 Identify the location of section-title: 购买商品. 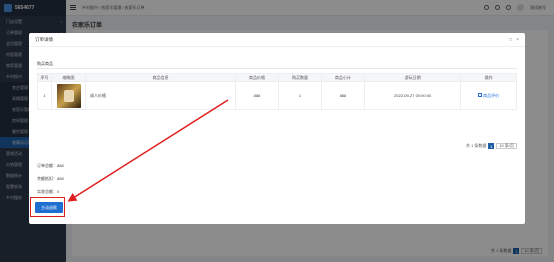
(45, 63).